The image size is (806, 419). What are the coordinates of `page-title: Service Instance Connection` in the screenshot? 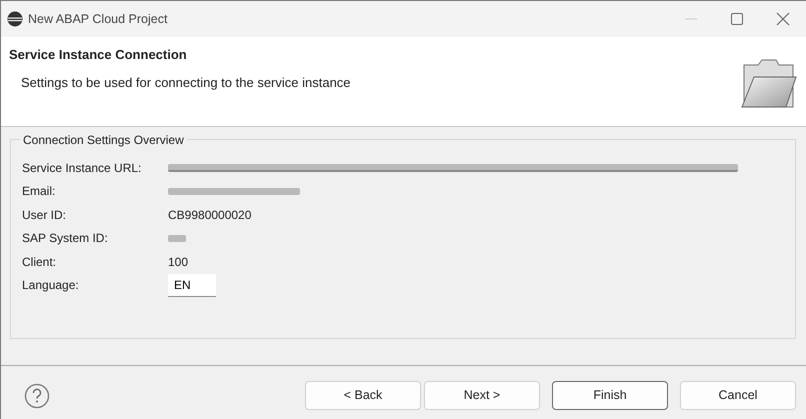 It's located at (98, 55).